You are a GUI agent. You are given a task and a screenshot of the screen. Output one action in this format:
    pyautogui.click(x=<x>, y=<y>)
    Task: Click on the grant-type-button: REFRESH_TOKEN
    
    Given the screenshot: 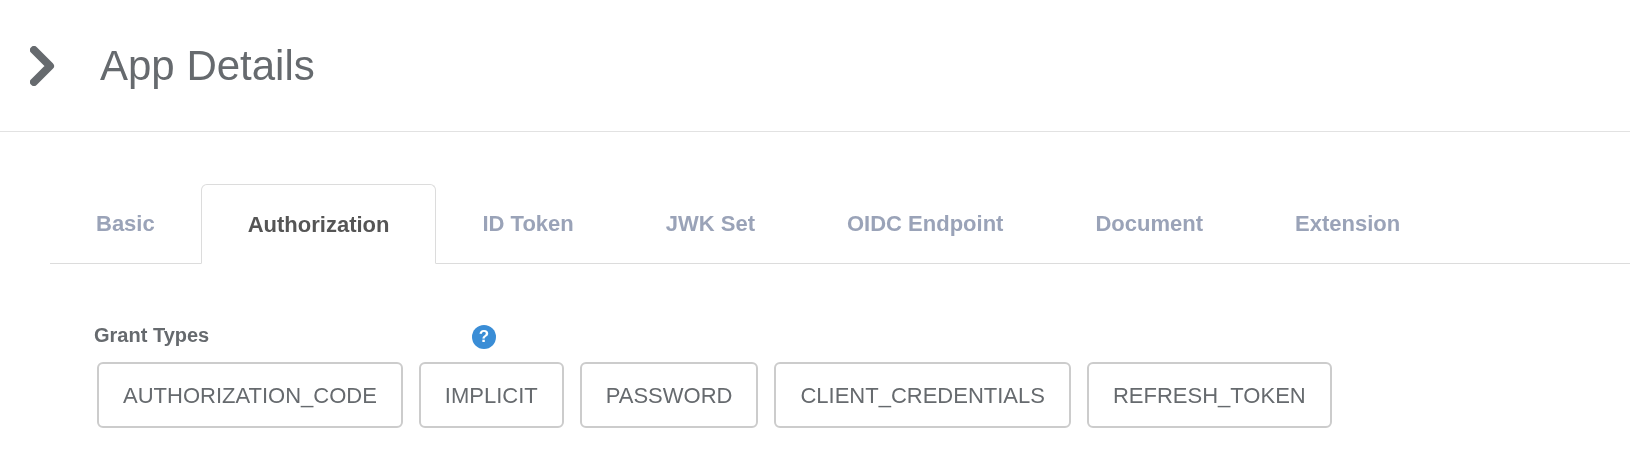 What is the action you would take?
    pyautogui.click(x=1209, y=395)
    